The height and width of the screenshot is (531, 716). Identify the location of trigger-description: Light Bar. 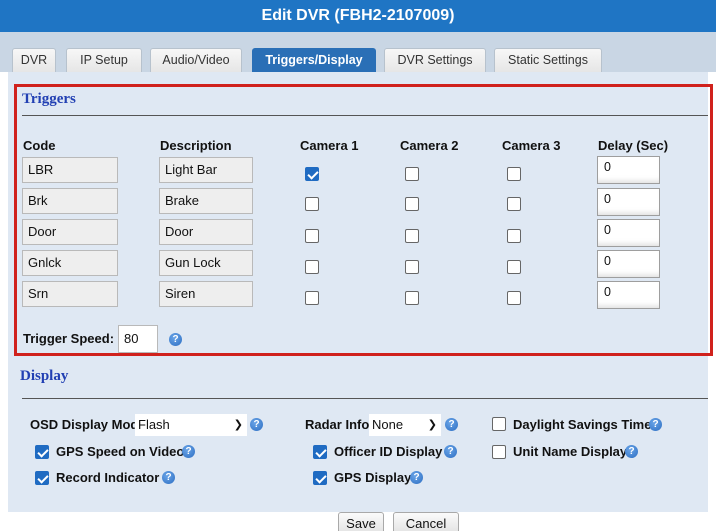
(206, 170).